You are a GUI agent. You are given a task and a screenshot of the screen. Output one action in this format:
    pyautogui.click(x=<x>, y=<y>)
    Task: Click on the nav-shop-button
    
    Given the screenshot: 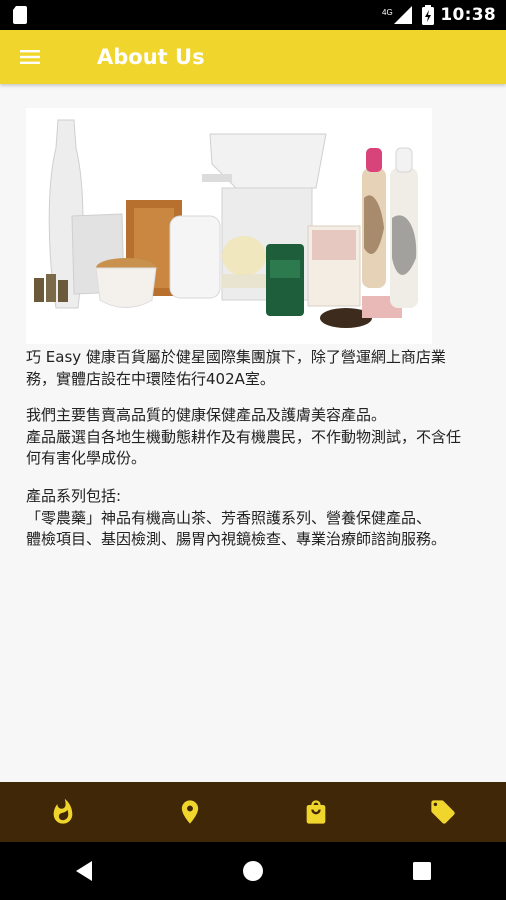 What is the action you would take?
    pyautogui.click(x=316, y=812)
    